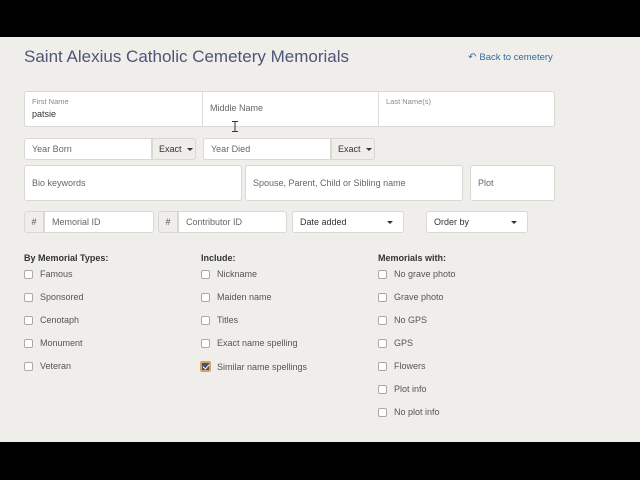  Describe the element at coordinates (411, 320) in the screenshot. I see `checkbox-label: No GPS` at that location.